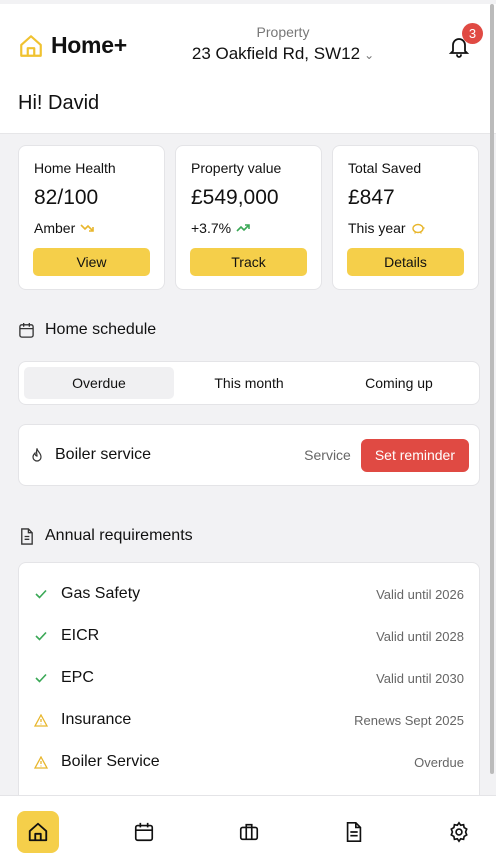  I want to click on requirement-name: Boiler Service, so click(110, 761).